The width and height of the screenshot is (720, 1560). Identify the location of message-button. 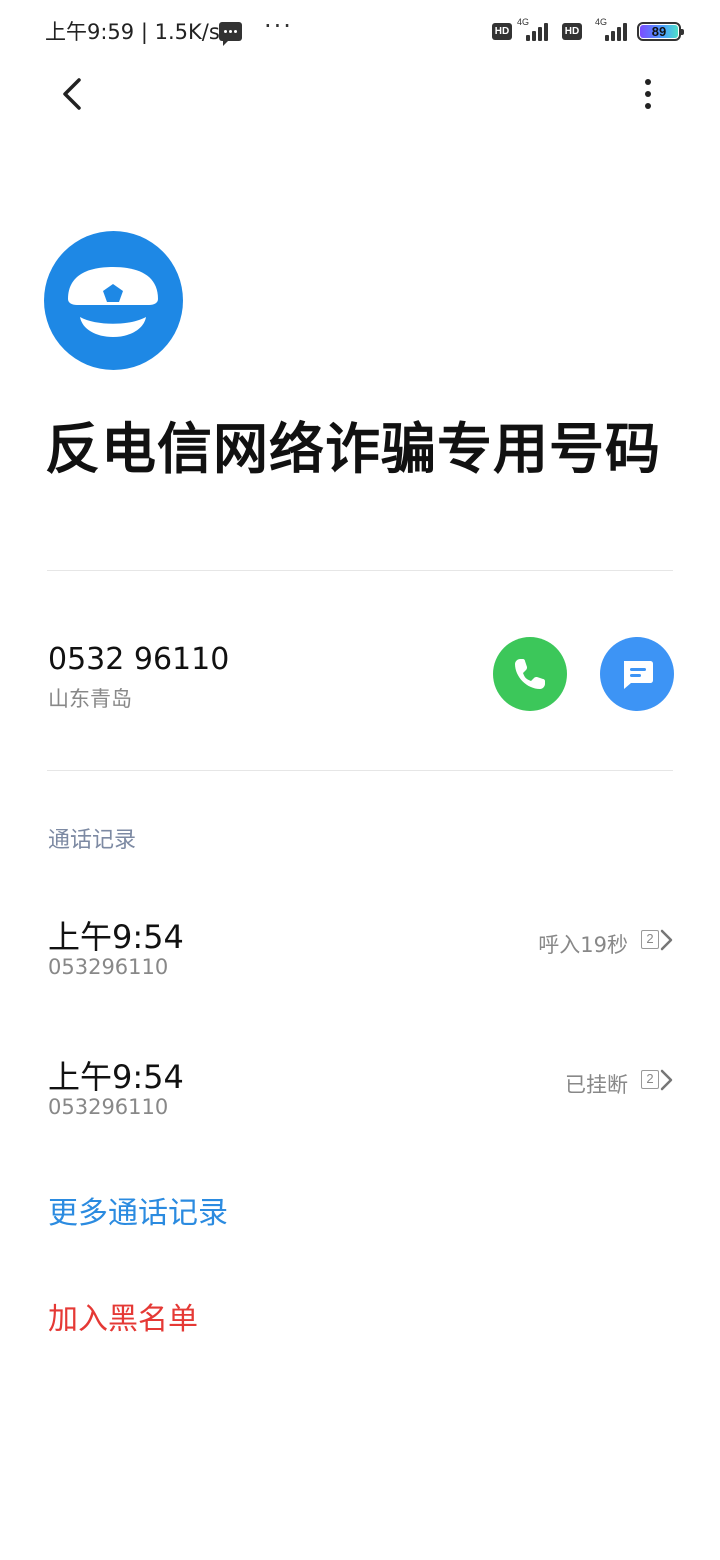
(637, 674).